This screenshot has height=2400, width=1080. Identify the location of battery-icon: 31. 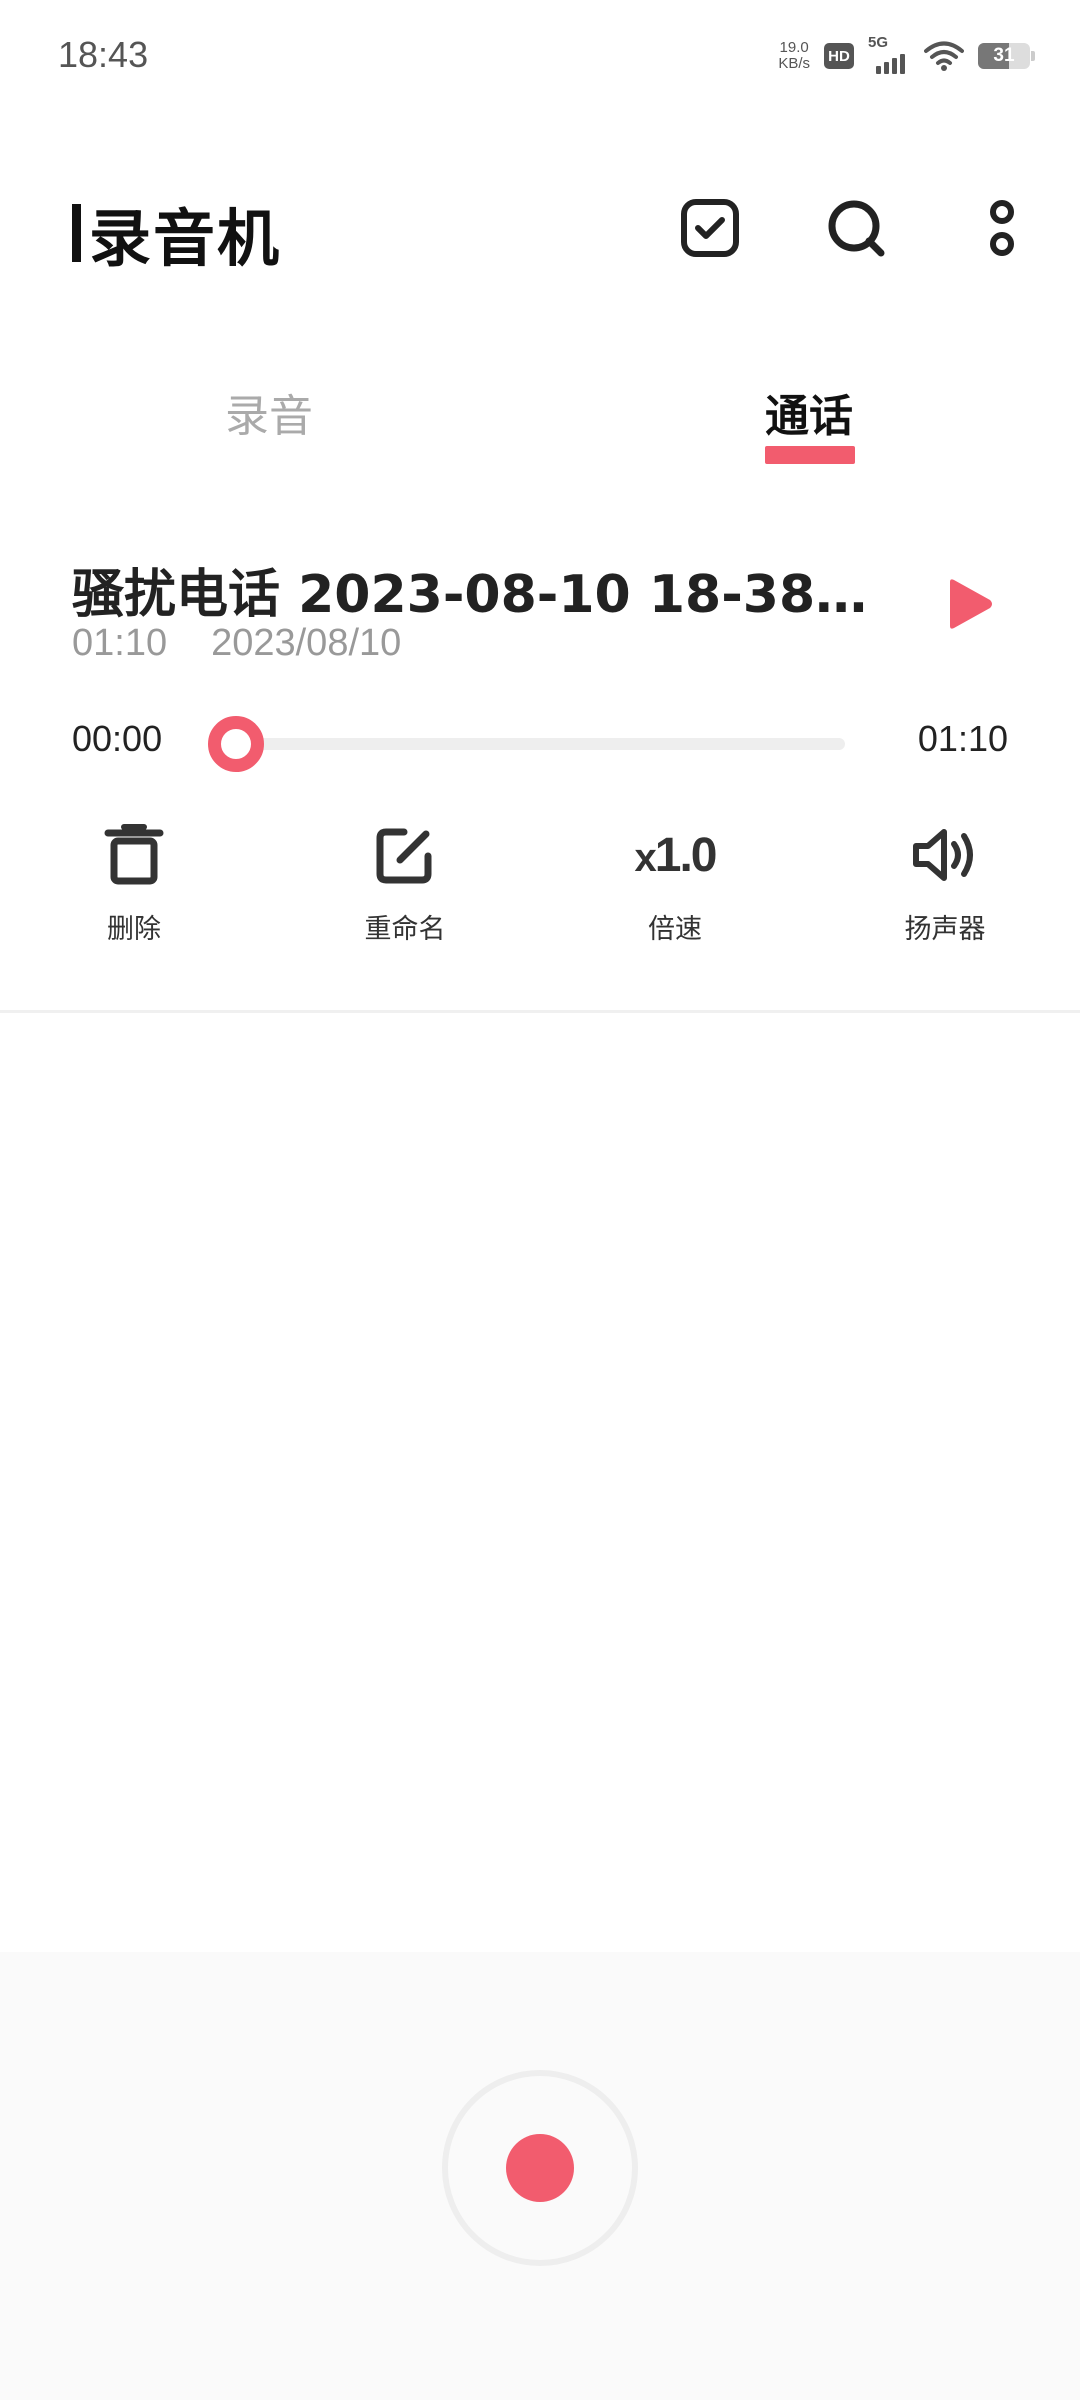
(1006, 56).